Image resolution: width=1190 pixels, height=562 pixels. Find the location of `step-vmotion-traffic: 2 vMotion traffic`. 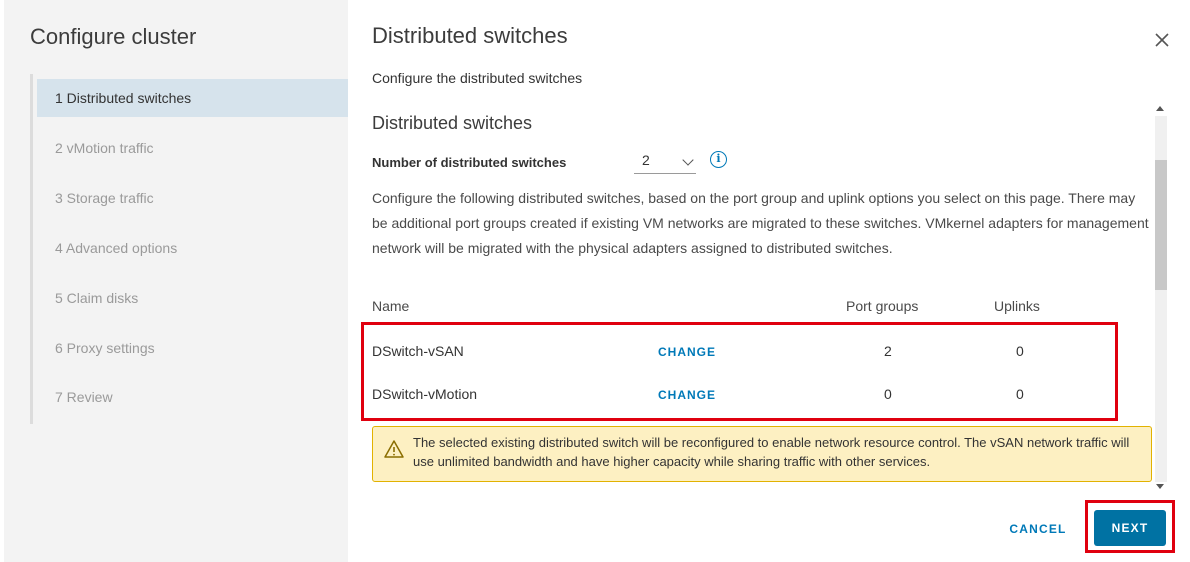

step-vmotion-traffic: 2 vMotion traffic is located at coordinates (104, 148).